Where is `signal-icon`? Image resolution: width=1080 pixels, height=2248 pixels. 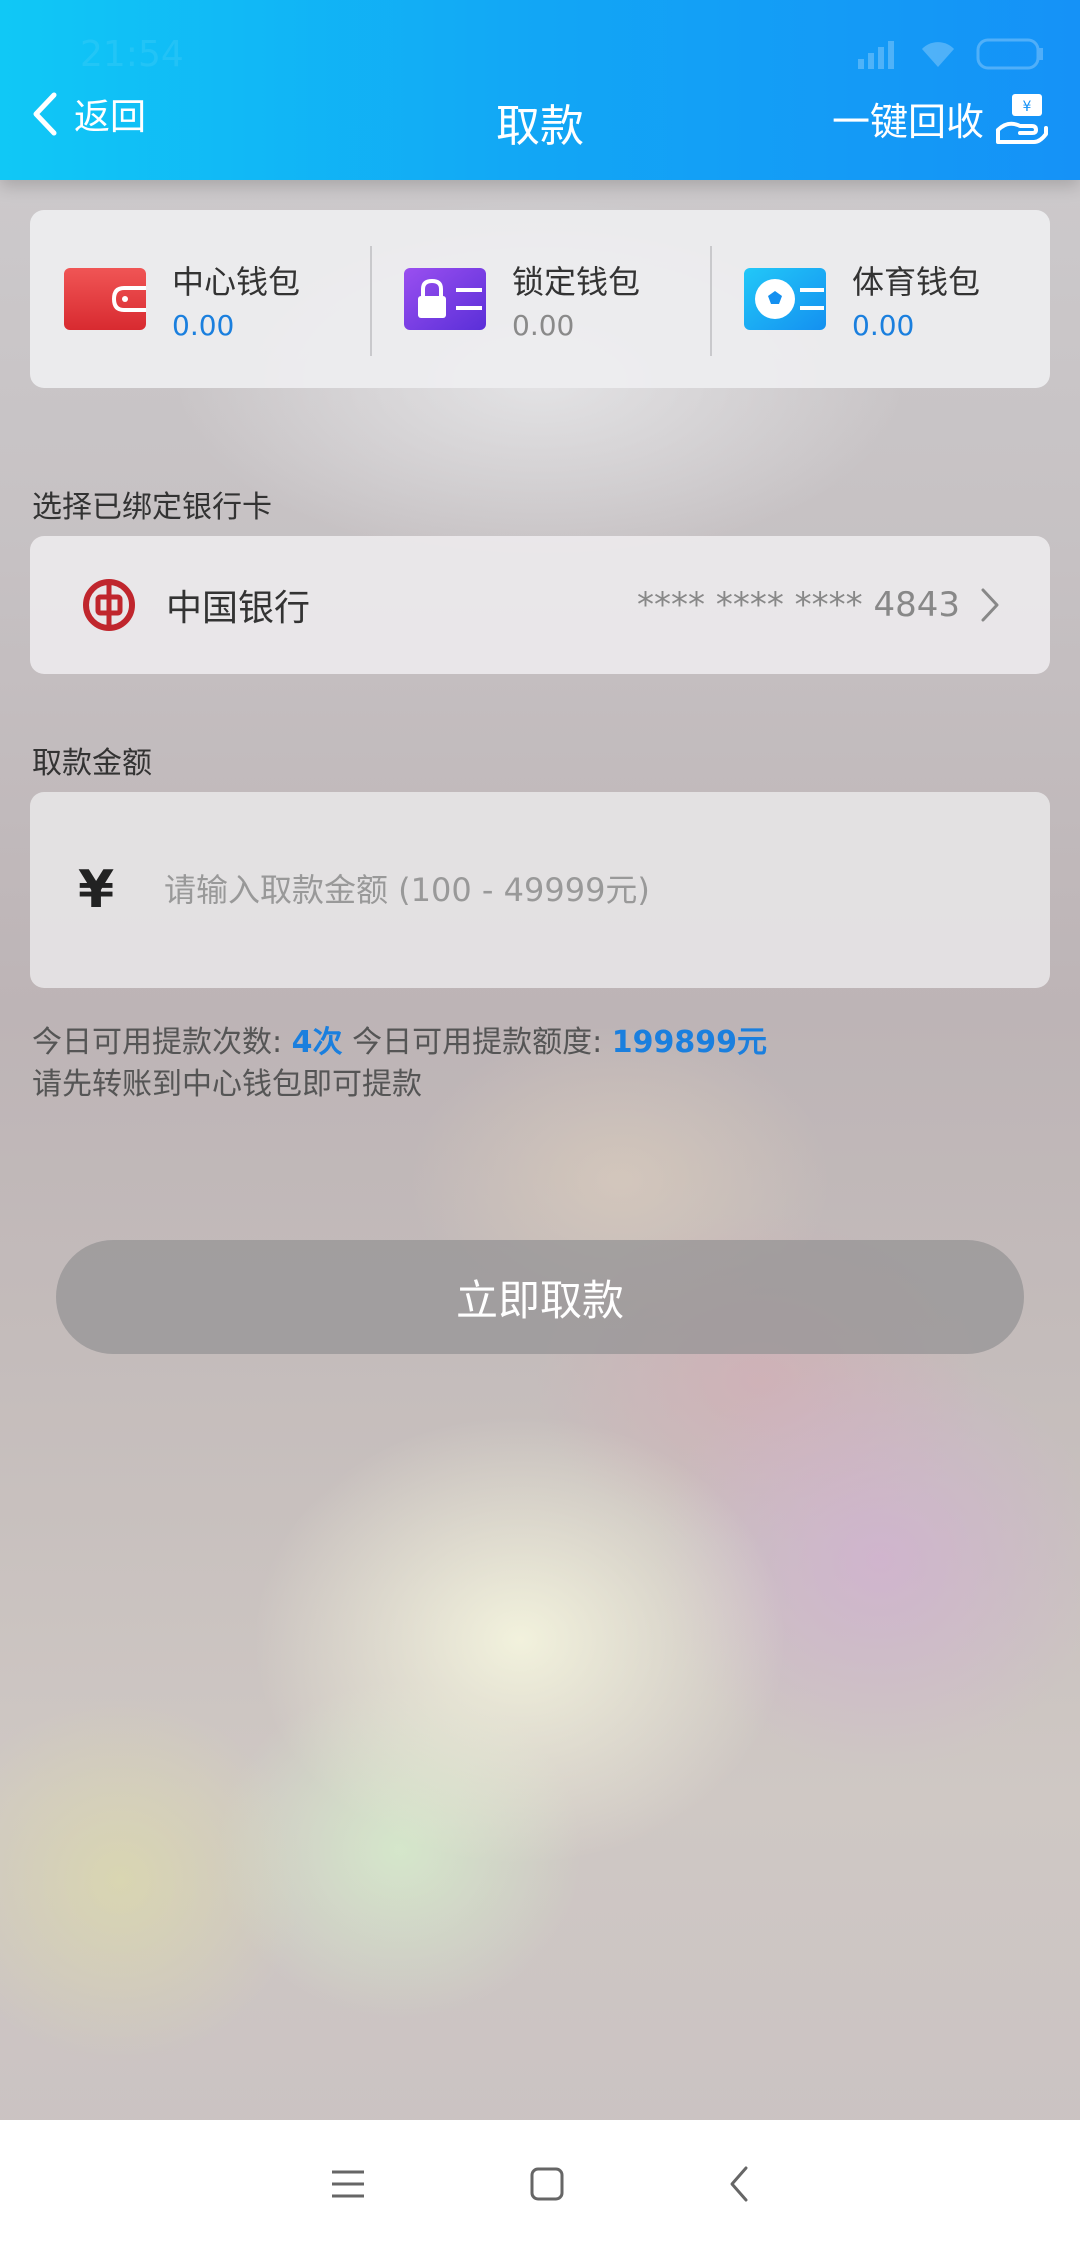
signal-icon is located at coordinates (876, 55).